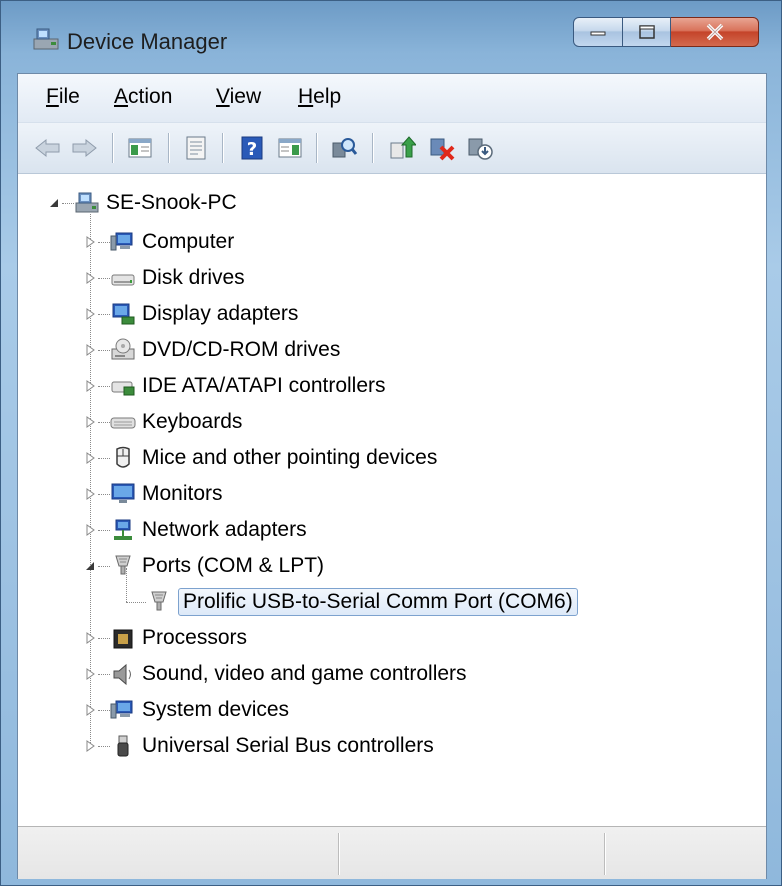 This screenshot has height=886, width=782. I want to click on menu-file: File, so click(63, 97).